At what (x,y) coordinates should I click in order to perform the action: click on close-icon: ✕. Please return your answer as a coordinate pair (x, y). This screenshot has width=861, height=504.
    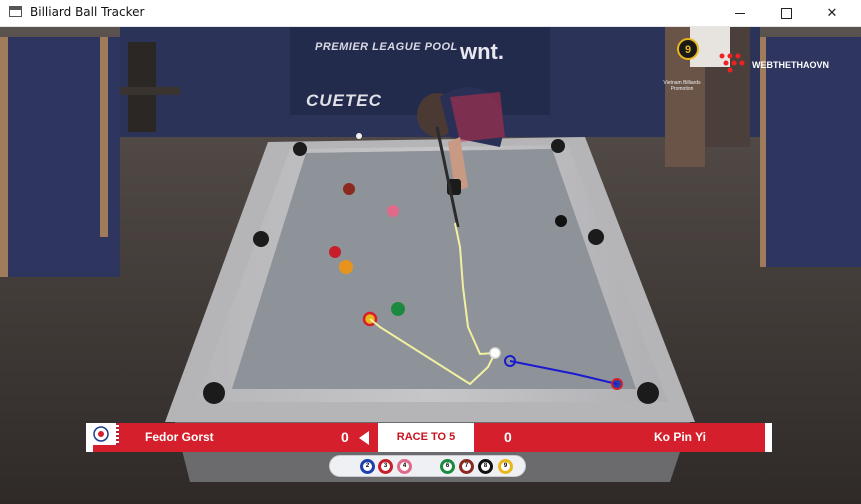
    Looking at the image, I should click on (832, 13).